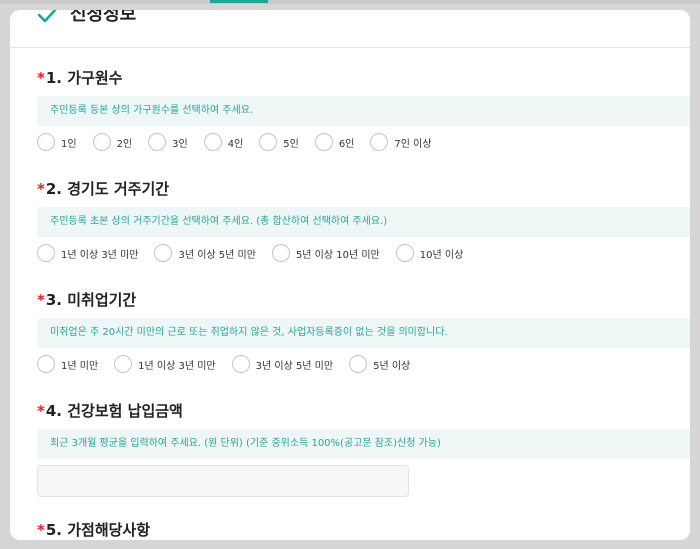 This screenshot has width=700, height=549. What do you see at coordinates (350, 2) in the screenshot?
I see `top-strip` at bounding box center [350, 2].